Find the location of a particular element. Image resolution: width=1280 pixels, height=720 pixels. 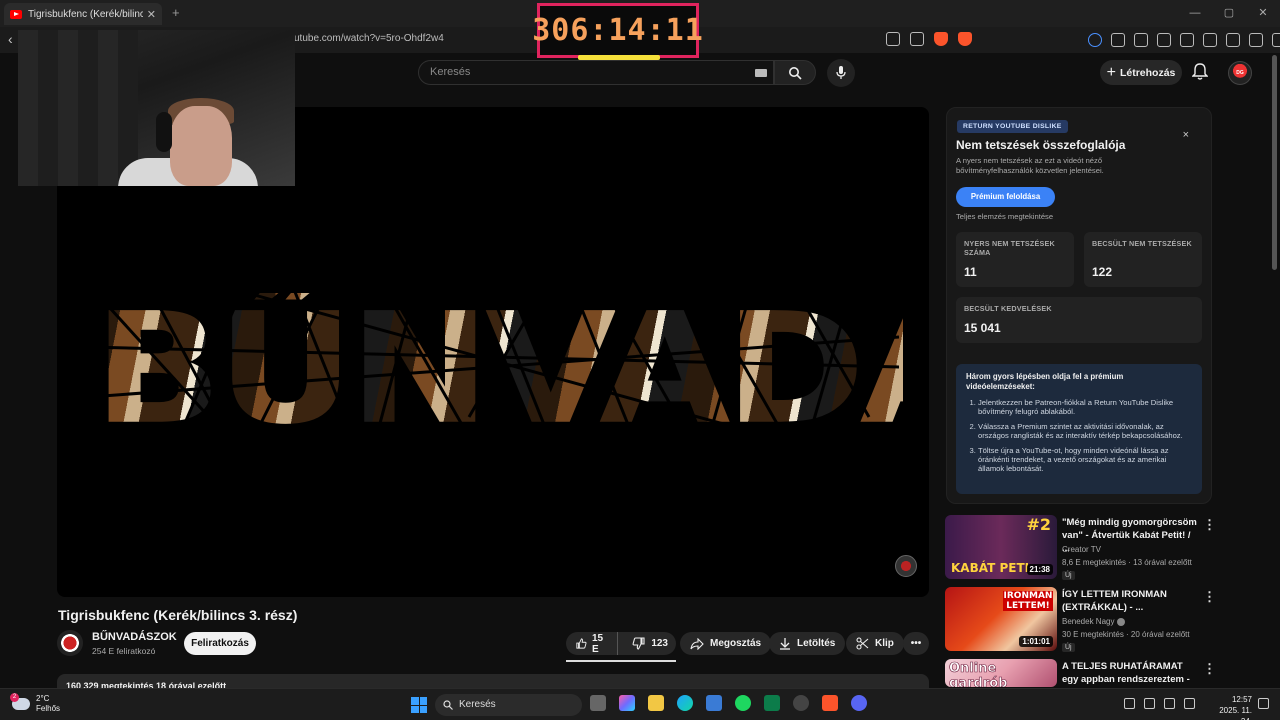

extension-icon is located at coordinates (1095, 40).